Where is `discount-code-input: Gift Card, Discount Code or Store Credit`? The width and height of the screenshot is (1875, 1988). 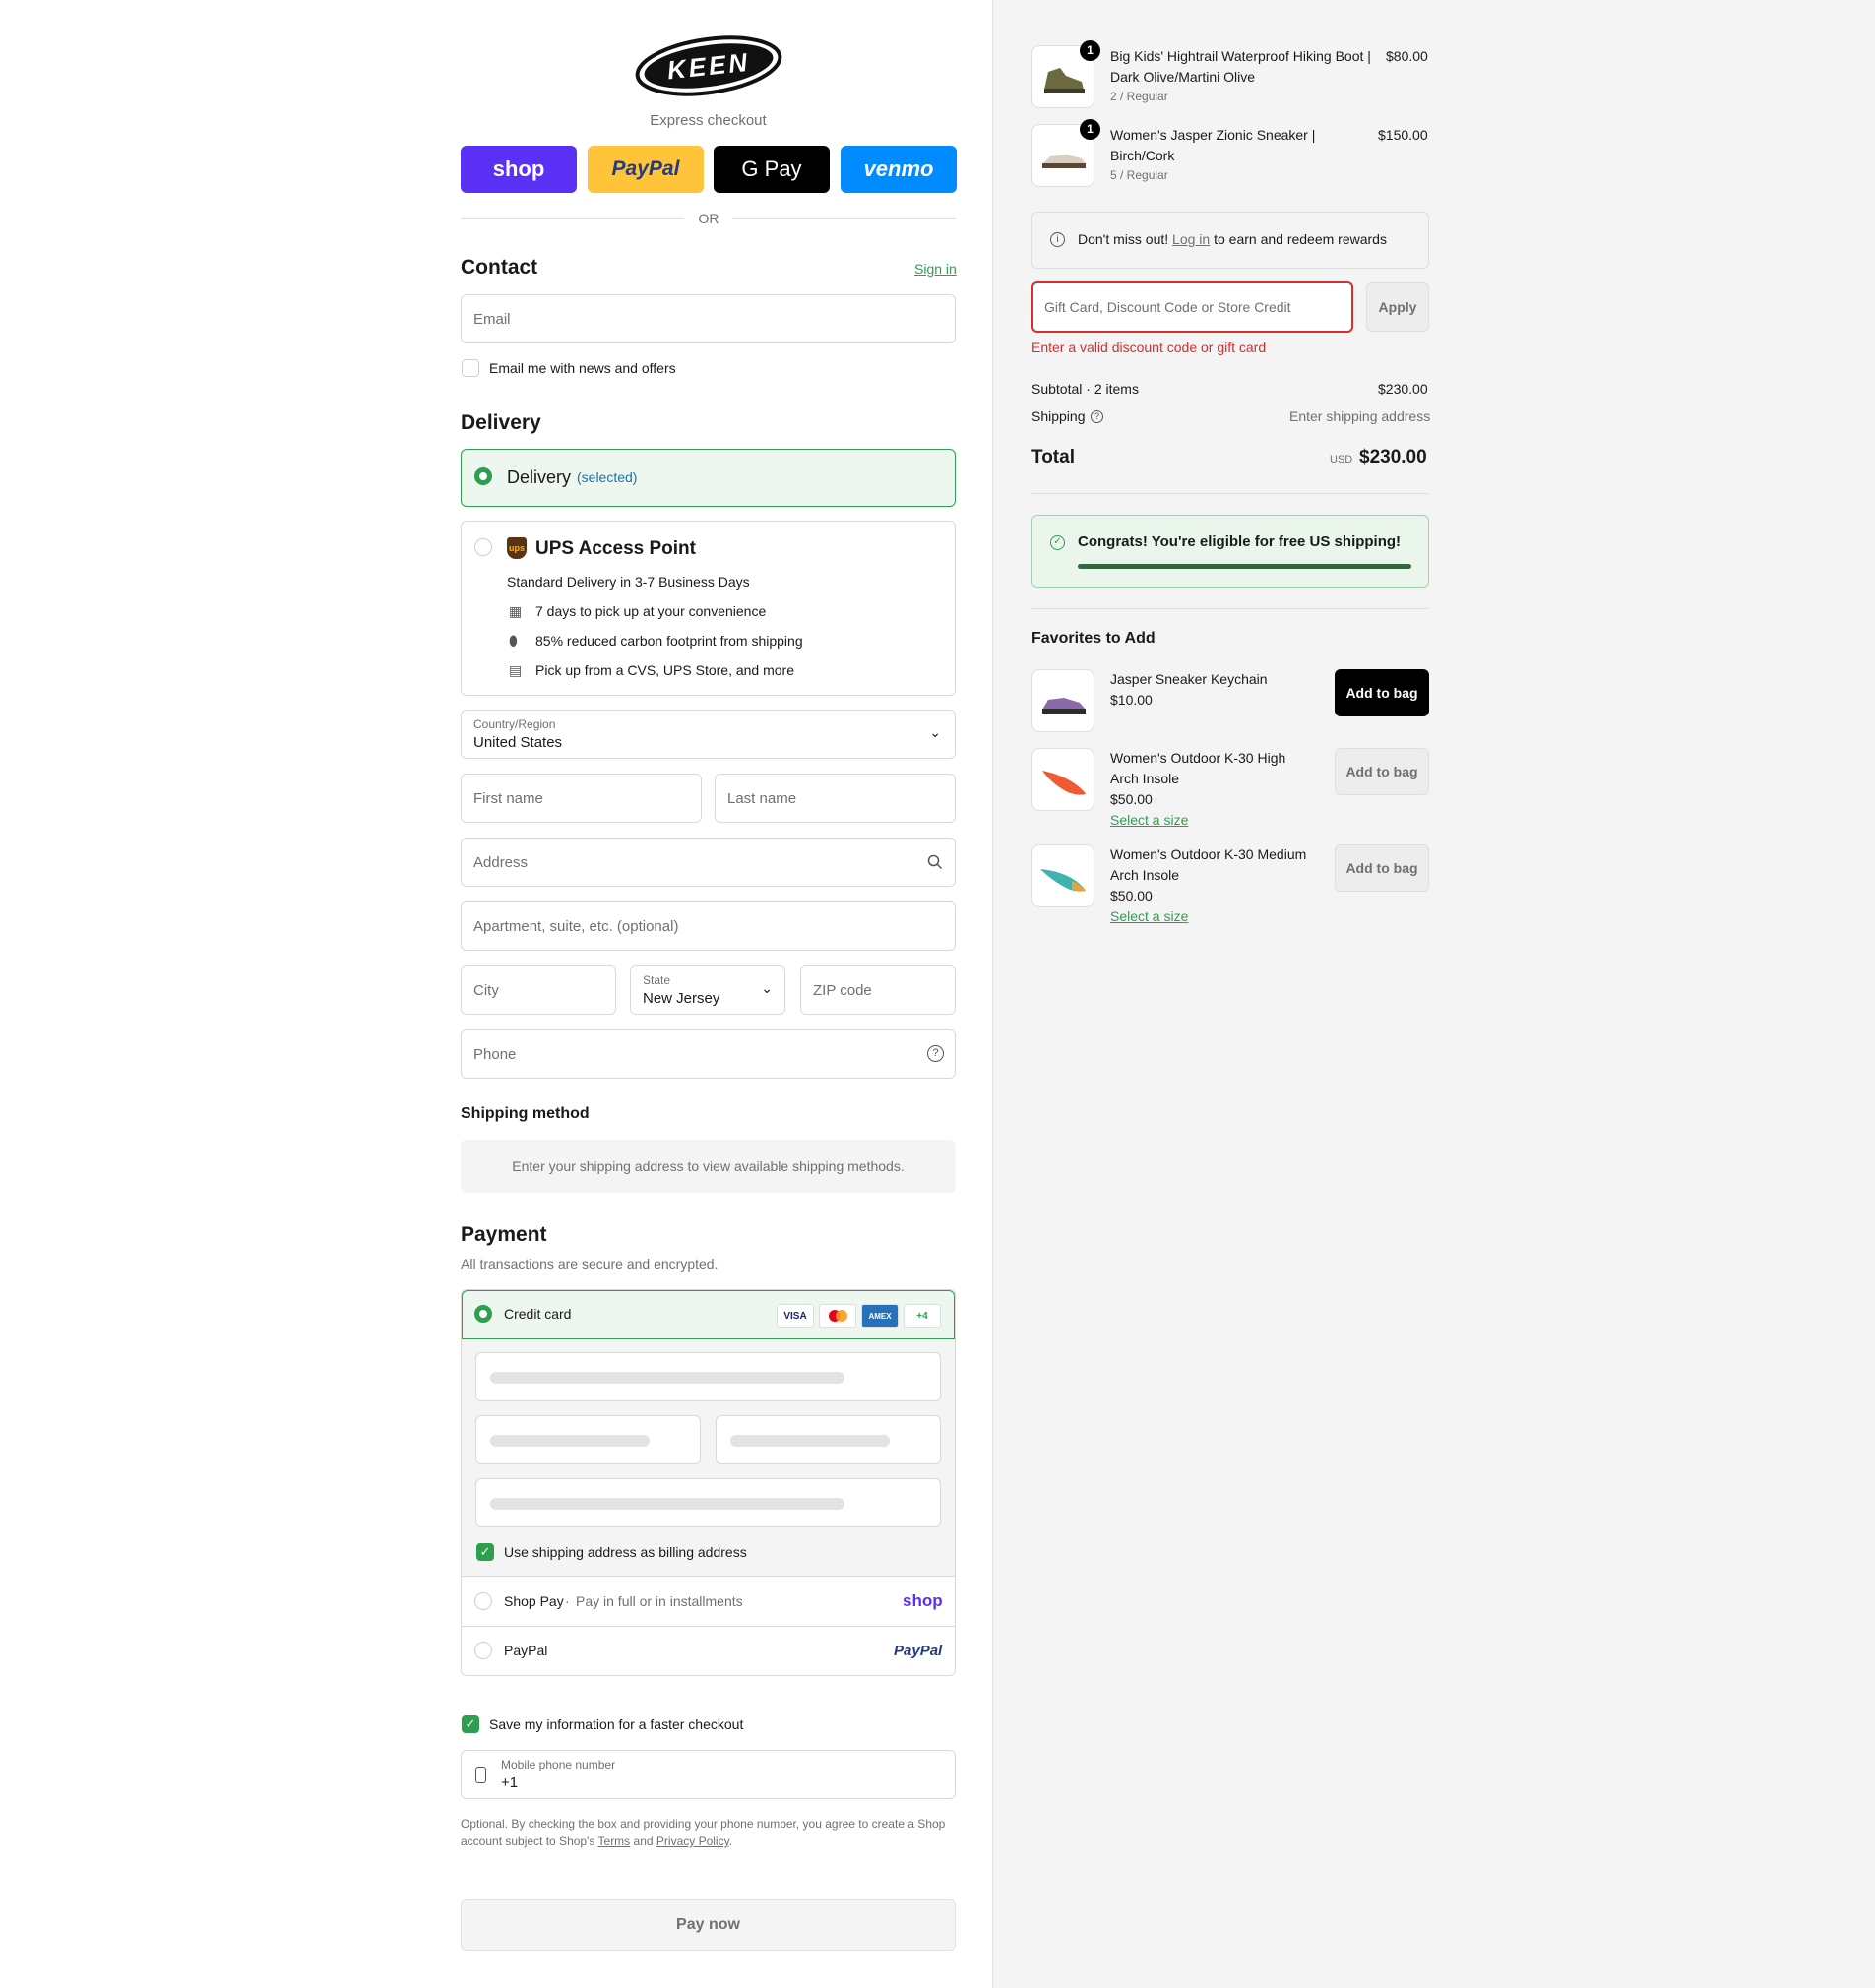 discount-code-input: Gift Card, Discount Code or Store Credit is located at coordinates (1192, 307).